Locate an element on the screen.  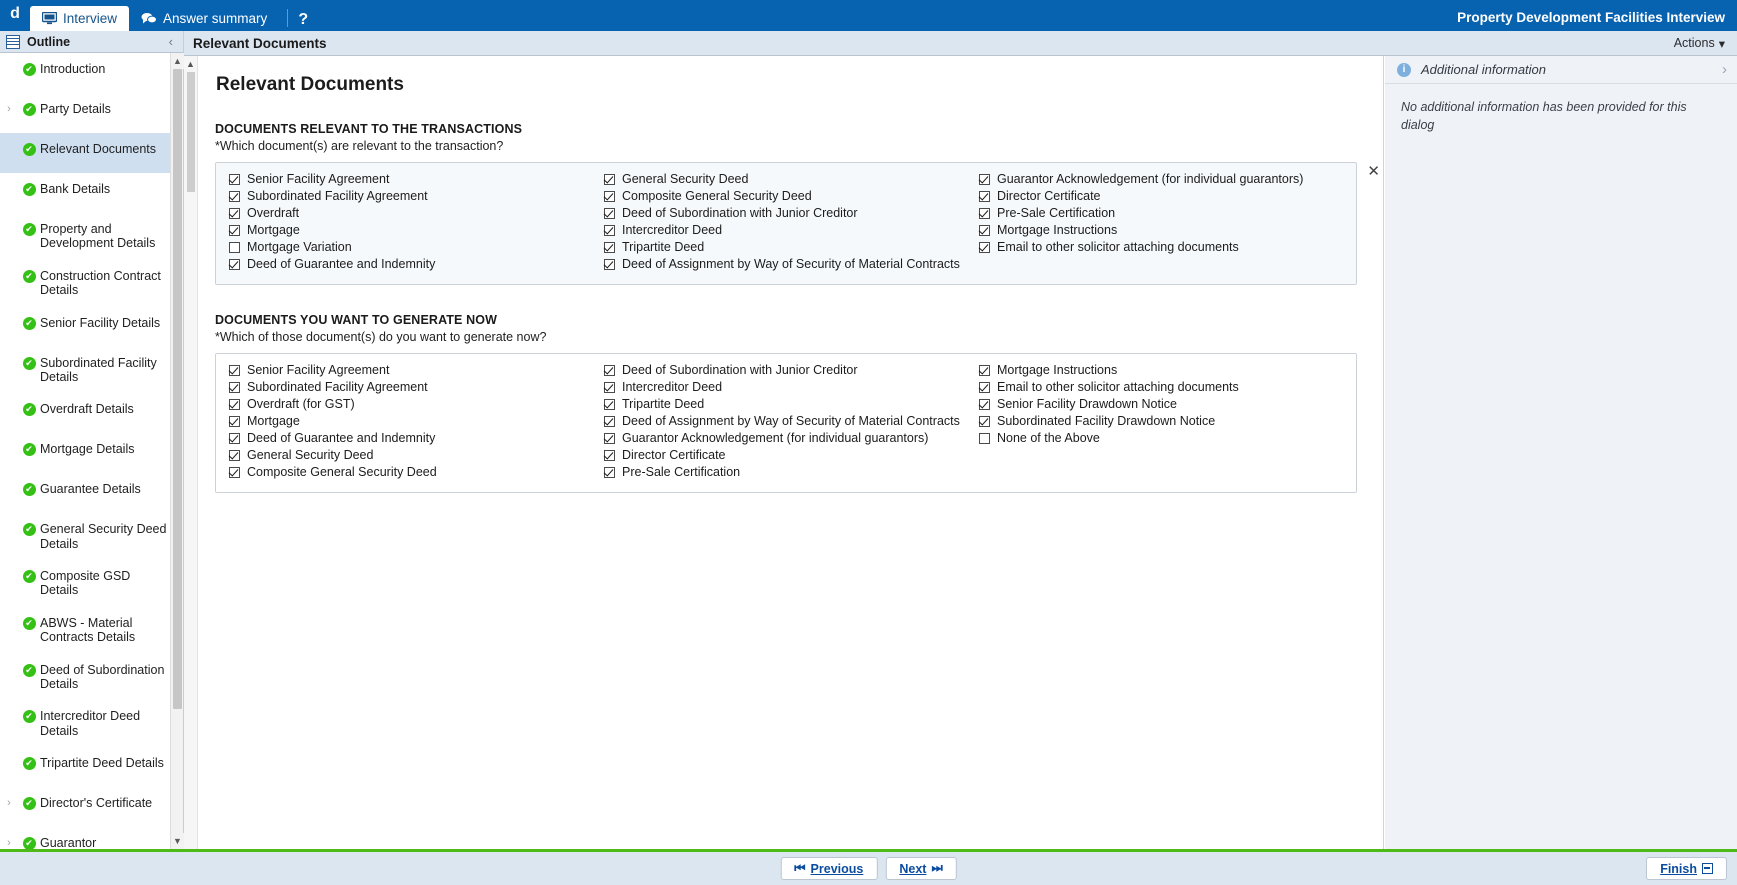
previous-button: ⏮ Previous is located at coordinates (829, 868).